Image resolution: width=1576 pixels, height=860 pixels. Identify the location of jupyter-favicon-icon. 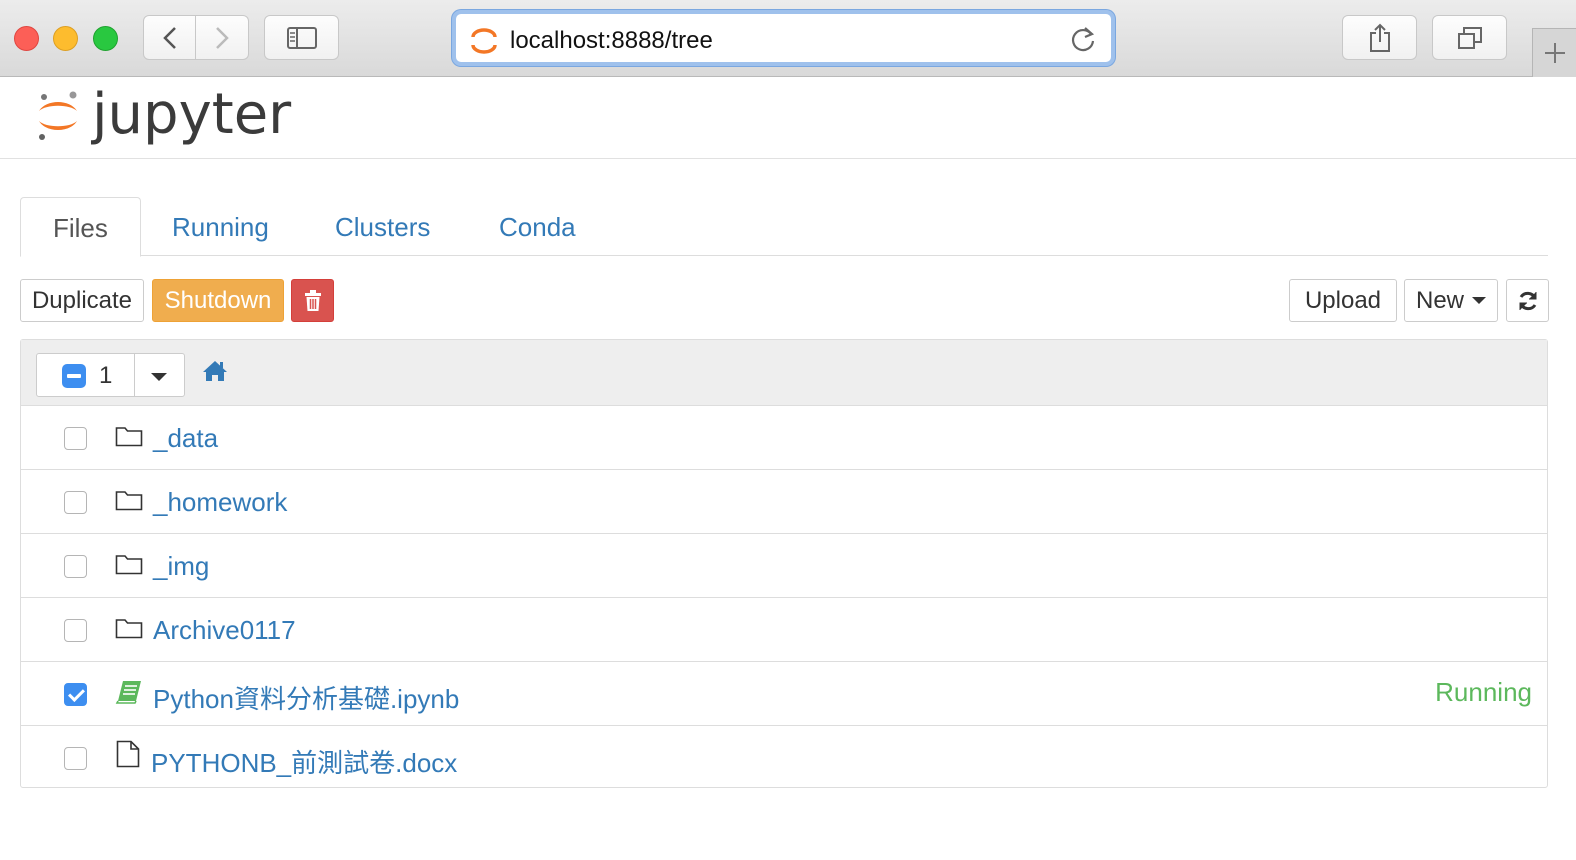
(484, 43).